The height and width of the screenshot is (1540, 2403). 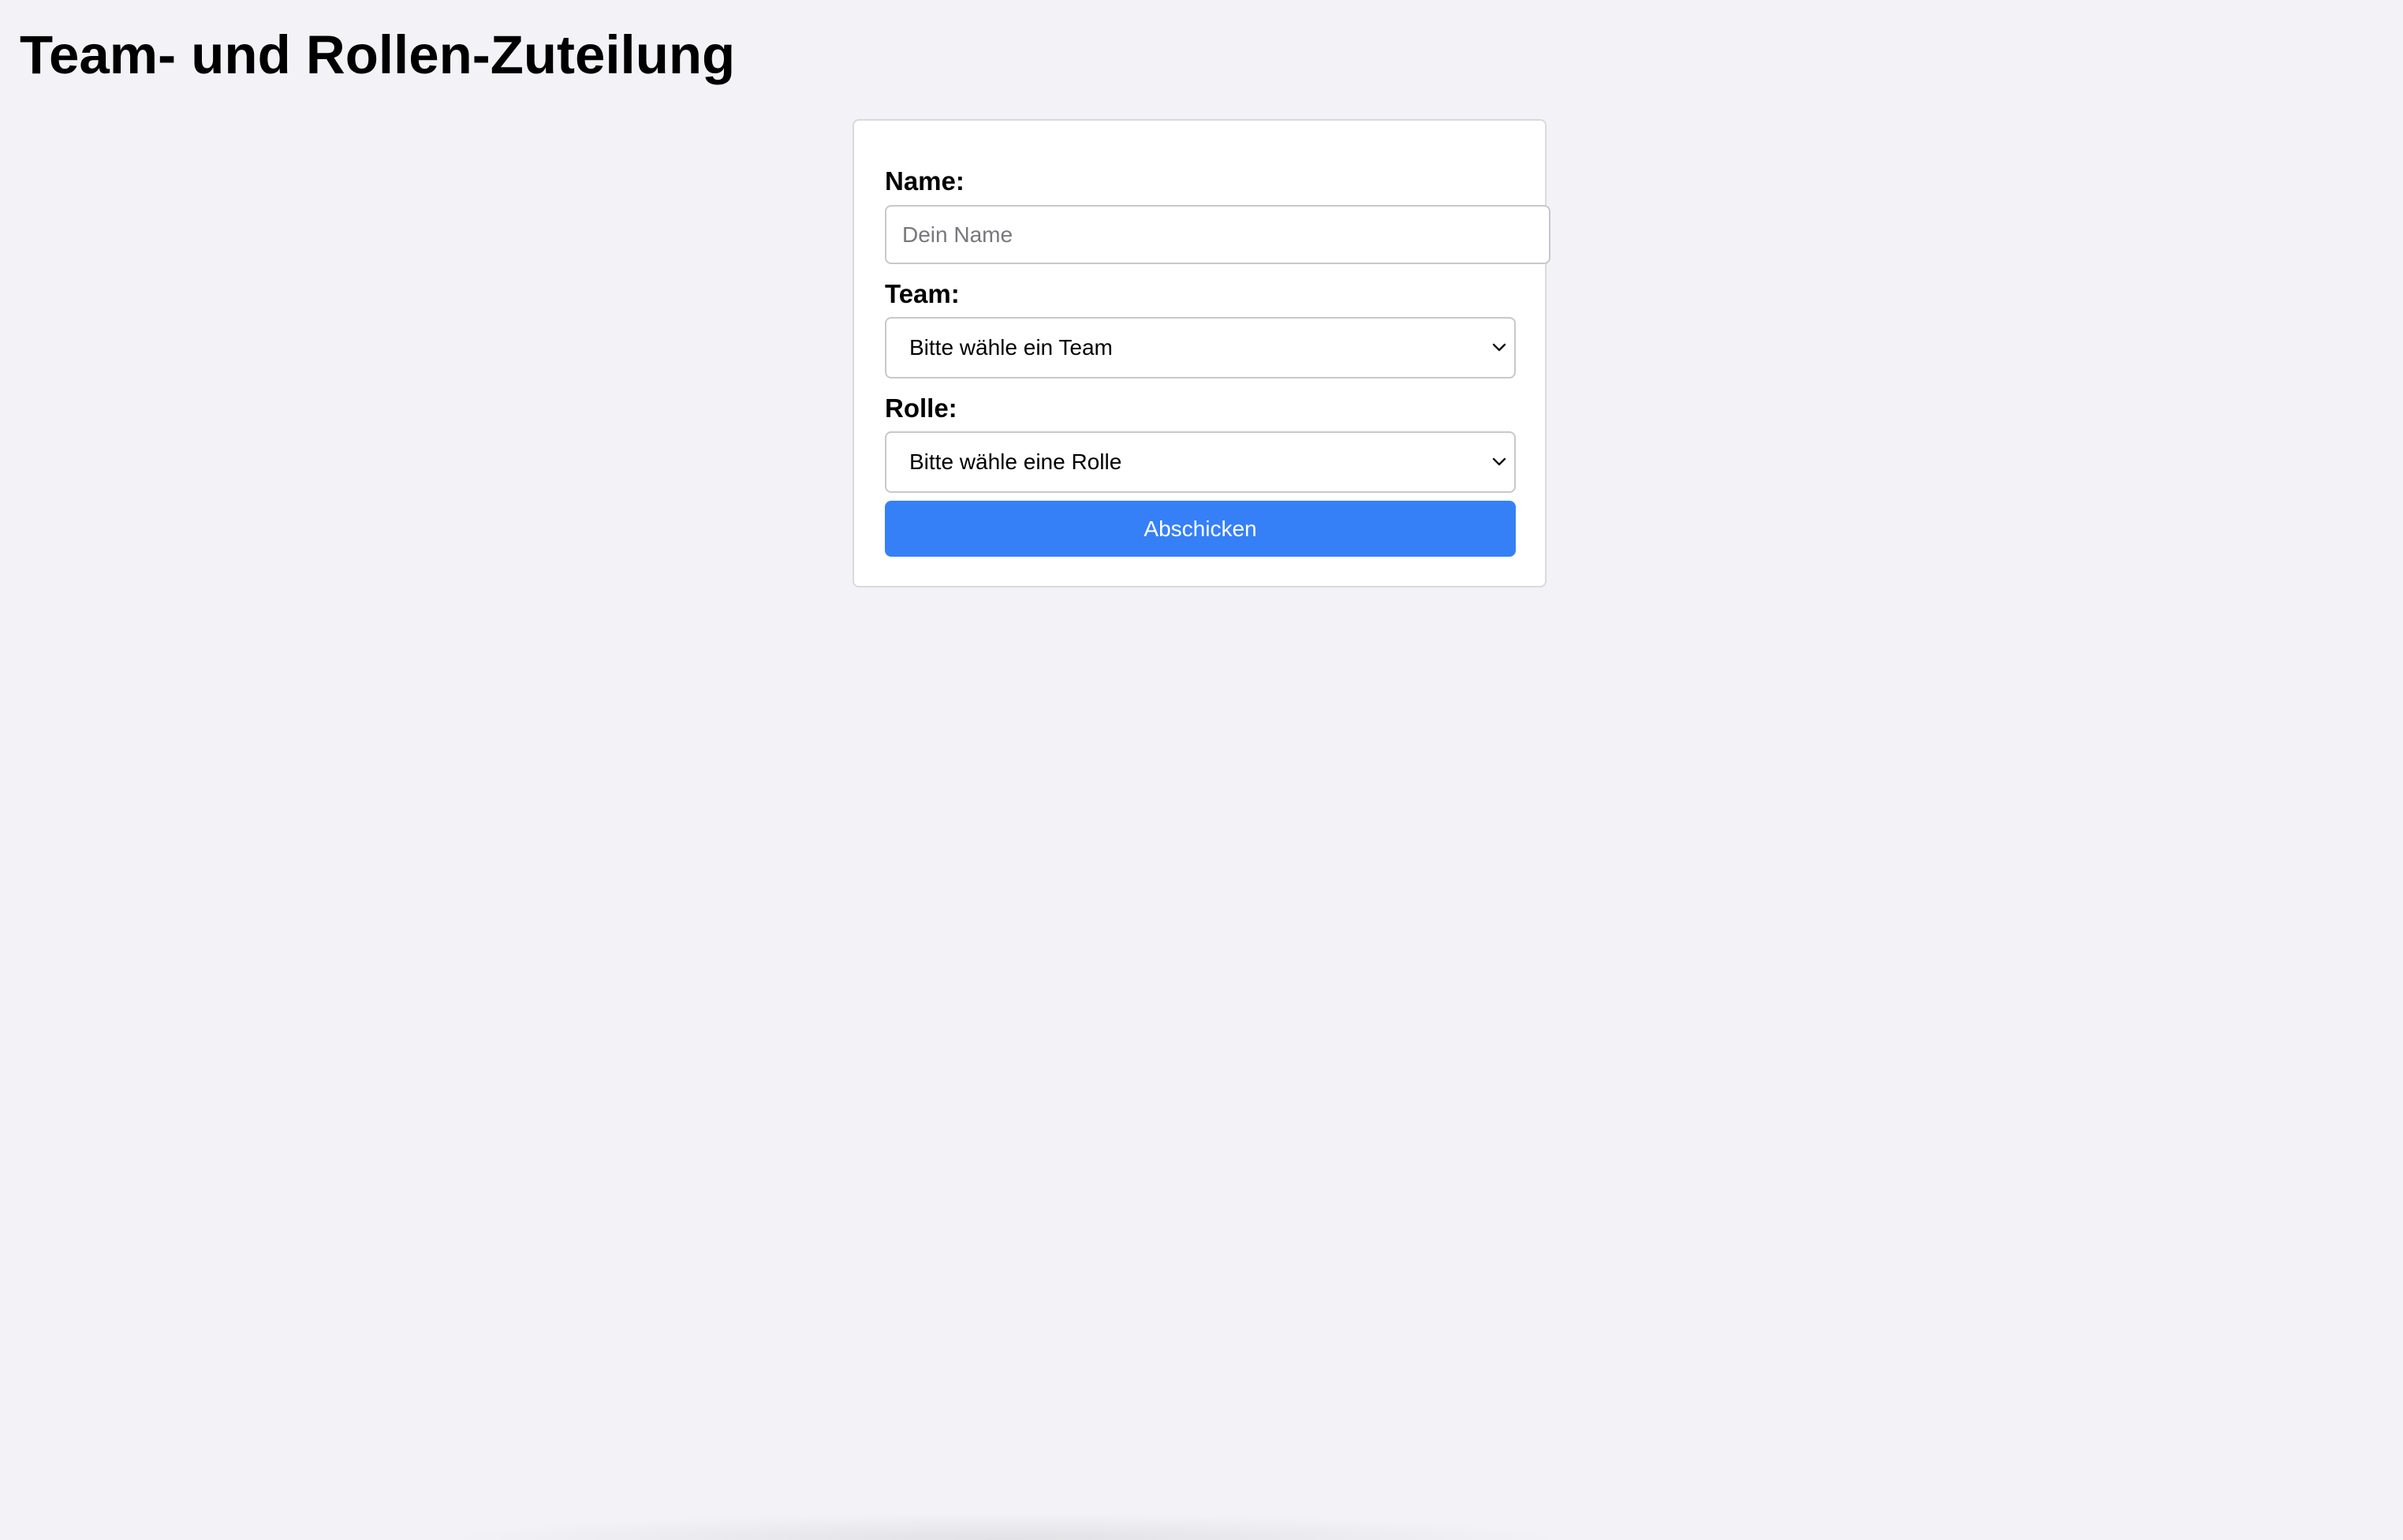 I want to click on role-select-value: Bitte wähle eine Rolle, so click(x=1015, y=461).